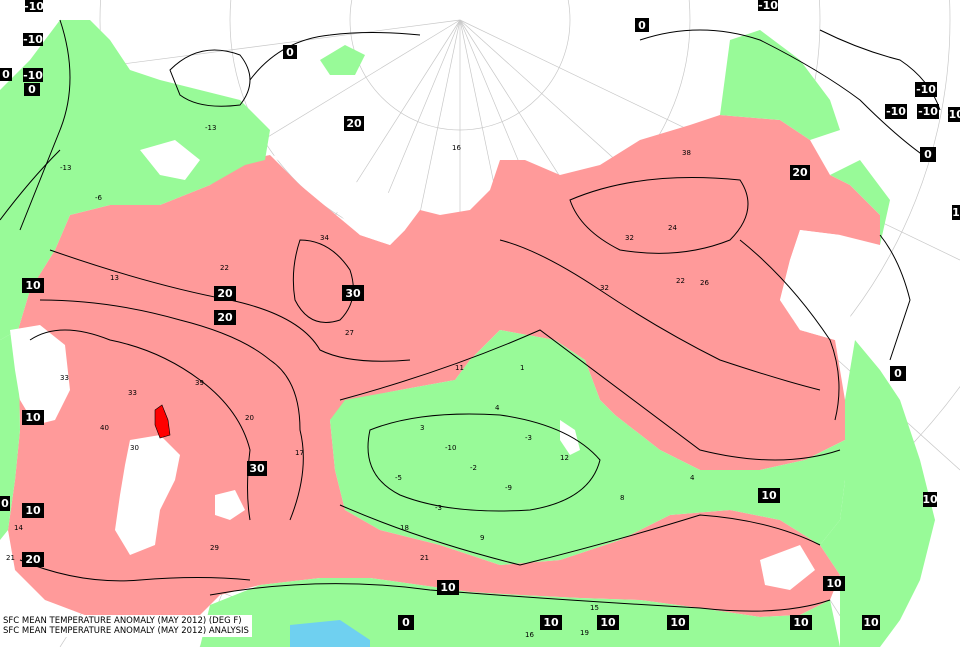  I want to click on contour-label: 1, so click(956, 212).